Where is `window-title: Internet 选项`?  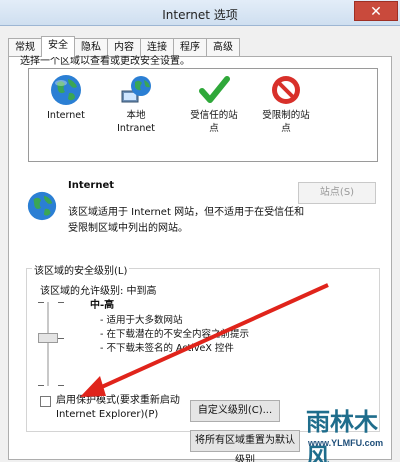
window-title: Internet 选项 is located at coordinates (200, 15).